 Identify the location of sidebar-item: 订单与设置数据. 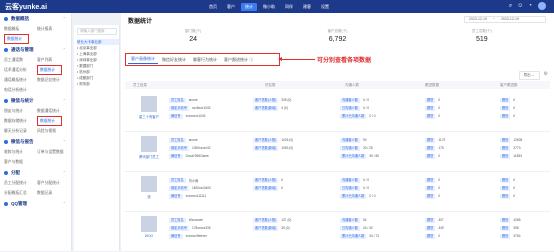
(53, 152).